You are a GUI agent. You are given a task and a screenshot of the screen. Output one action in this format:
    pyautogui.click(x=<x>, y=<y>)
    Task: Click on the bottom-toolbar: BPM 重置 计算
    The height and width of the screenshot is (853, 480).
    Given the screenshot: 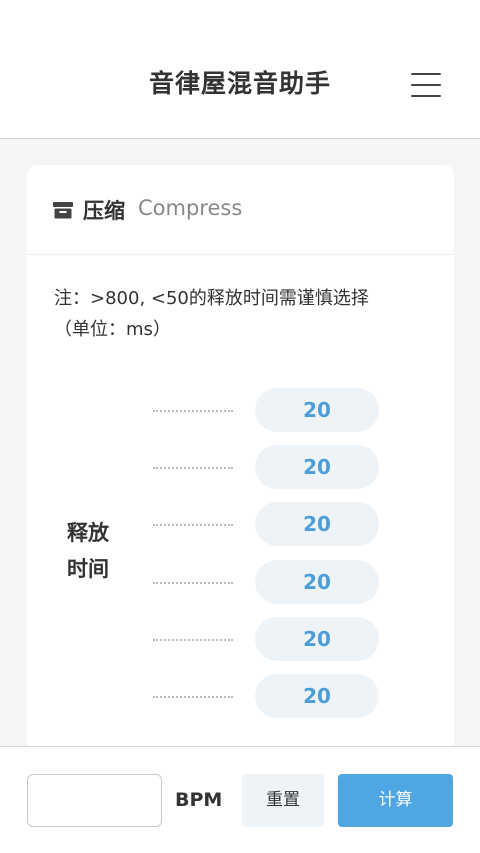 What is the action you would take?
    pyautogui.click(x=240, y=799)
    